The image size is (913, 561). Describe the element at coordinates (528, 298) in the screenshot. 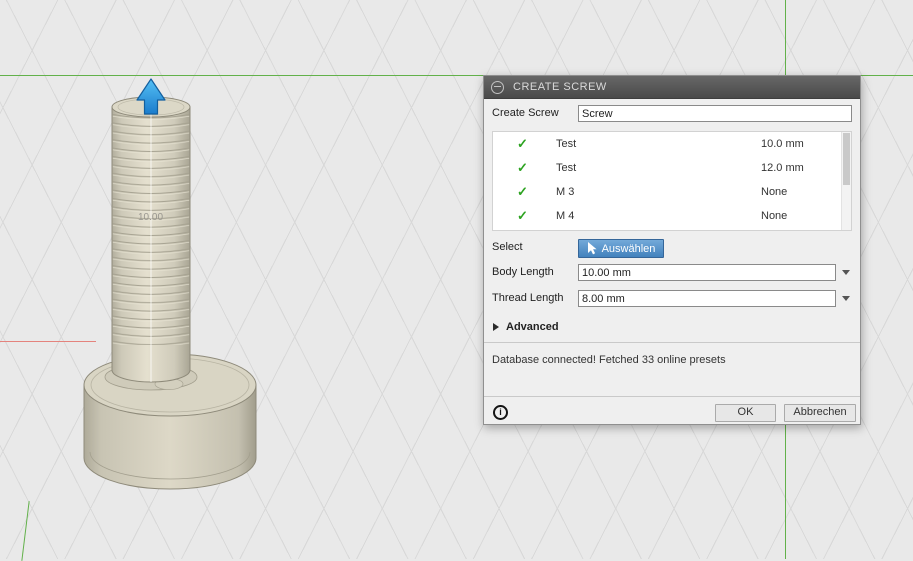

I see `thread-length-label: Thread Length` at that location.